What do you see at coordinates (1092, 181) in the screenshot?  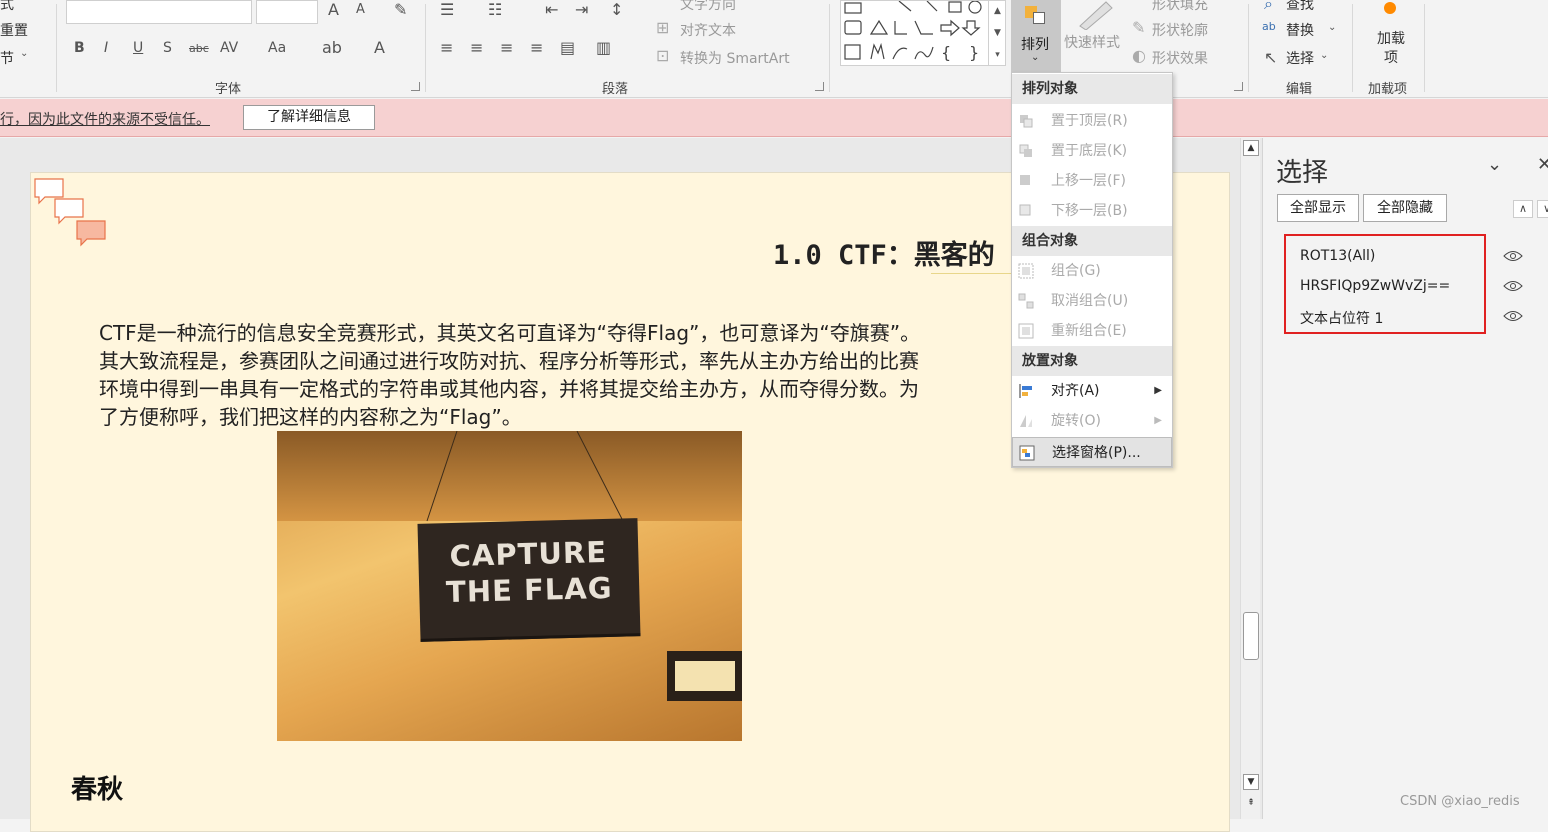 I see `menu-bring-forward: 上移一层(F)` at bounding box center [1092, 181].